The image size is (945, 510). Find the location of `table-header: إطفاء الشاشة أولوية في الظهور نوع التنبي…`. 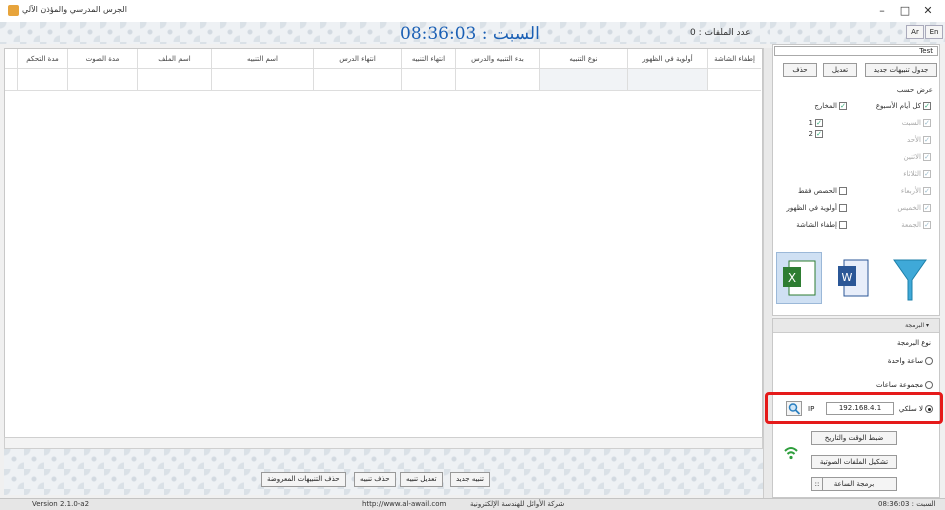

table-header: إطفاء الشاشة أولوية في الظهور نوع التنبي… is located at coordinates (383, 59).